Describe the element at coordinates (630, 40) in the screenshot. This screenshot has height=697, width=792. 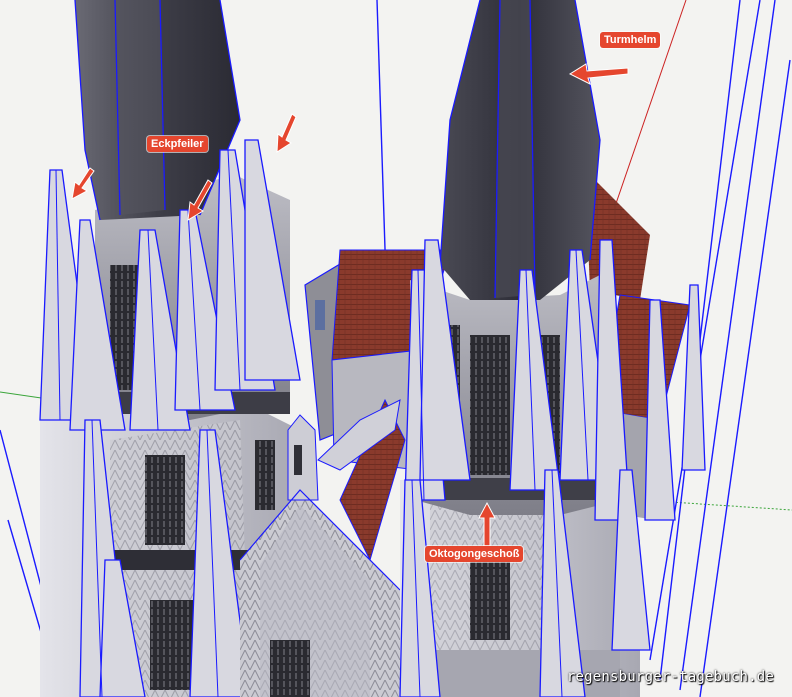
I see `annotation-turmhelm: Turmhelm` at that location.